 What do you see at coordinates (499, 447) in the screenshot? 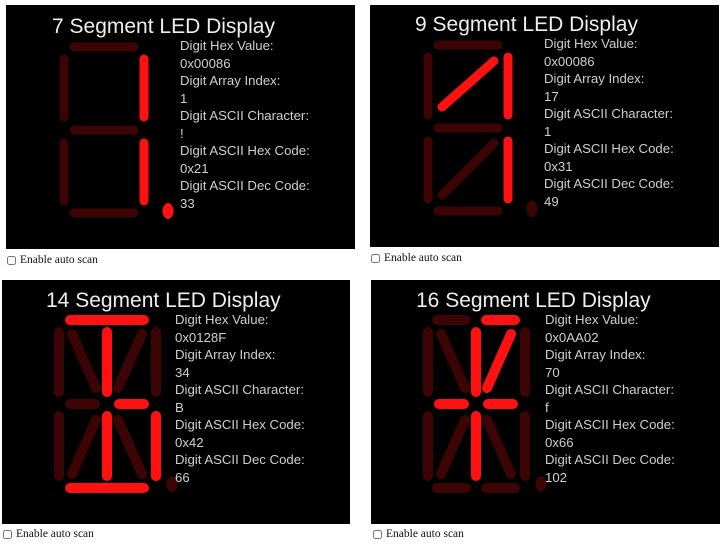
I see `segment-diag_br` at bounding box center [499, 447].